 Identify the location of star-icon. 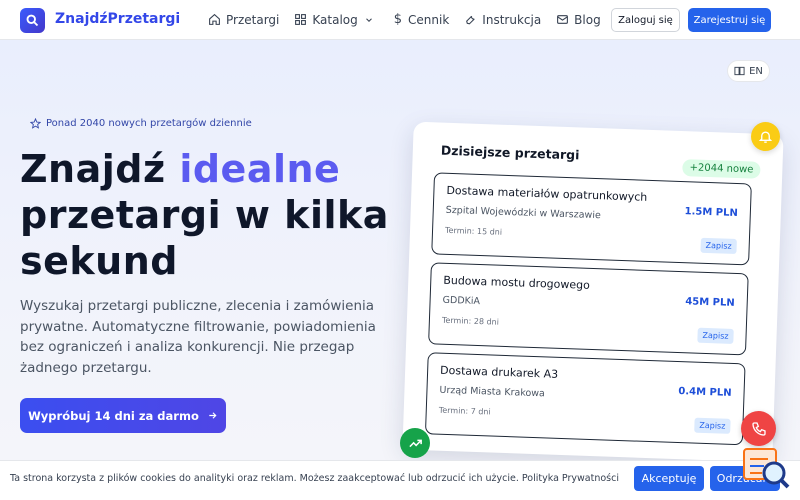
(35, 123).